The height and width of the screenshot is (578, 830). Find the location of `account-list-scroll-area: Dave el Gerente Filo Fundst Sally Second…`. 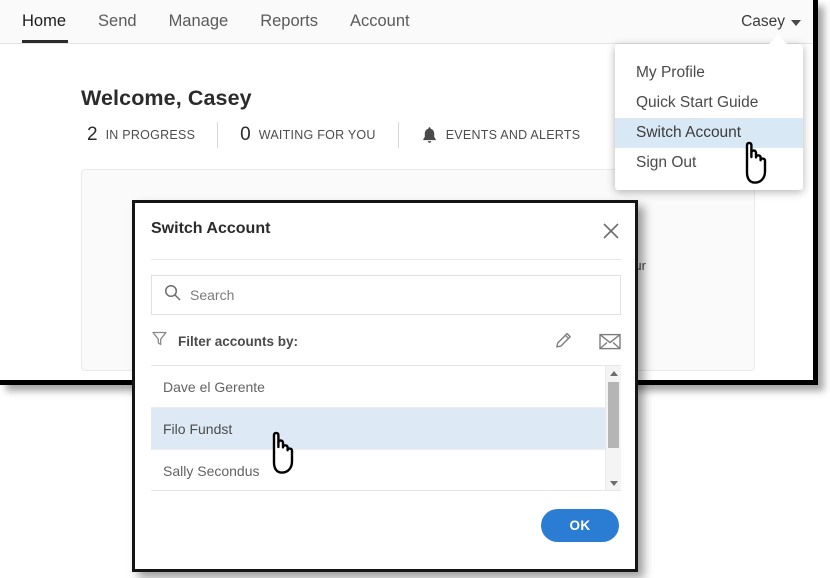

account-list-scroll-area: Dave el Gerente Filo Fundst Sally Second… is located at coordinates (378, 428).